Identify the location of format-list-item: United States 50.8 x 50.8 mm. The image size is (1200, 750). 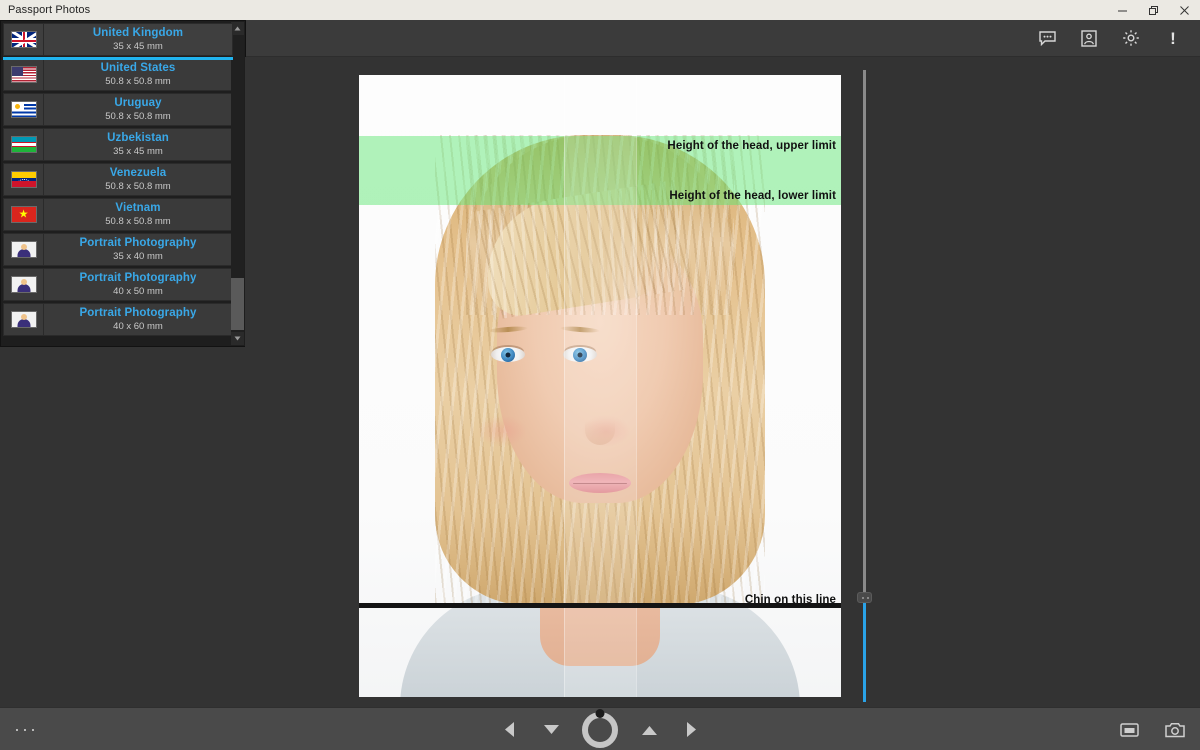
(118, 74).